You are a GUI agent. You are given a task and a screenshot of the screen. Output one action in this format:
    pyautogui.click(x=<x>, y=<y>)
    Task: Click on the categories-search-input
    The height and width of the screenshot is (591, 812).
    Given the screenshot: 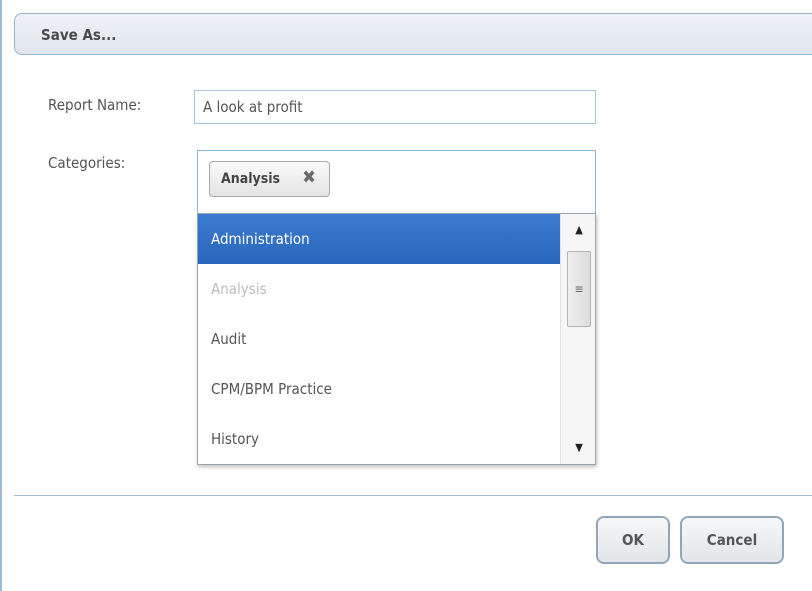 What is the action you would take?
    pyautogui.click(x=460, y=180)
    